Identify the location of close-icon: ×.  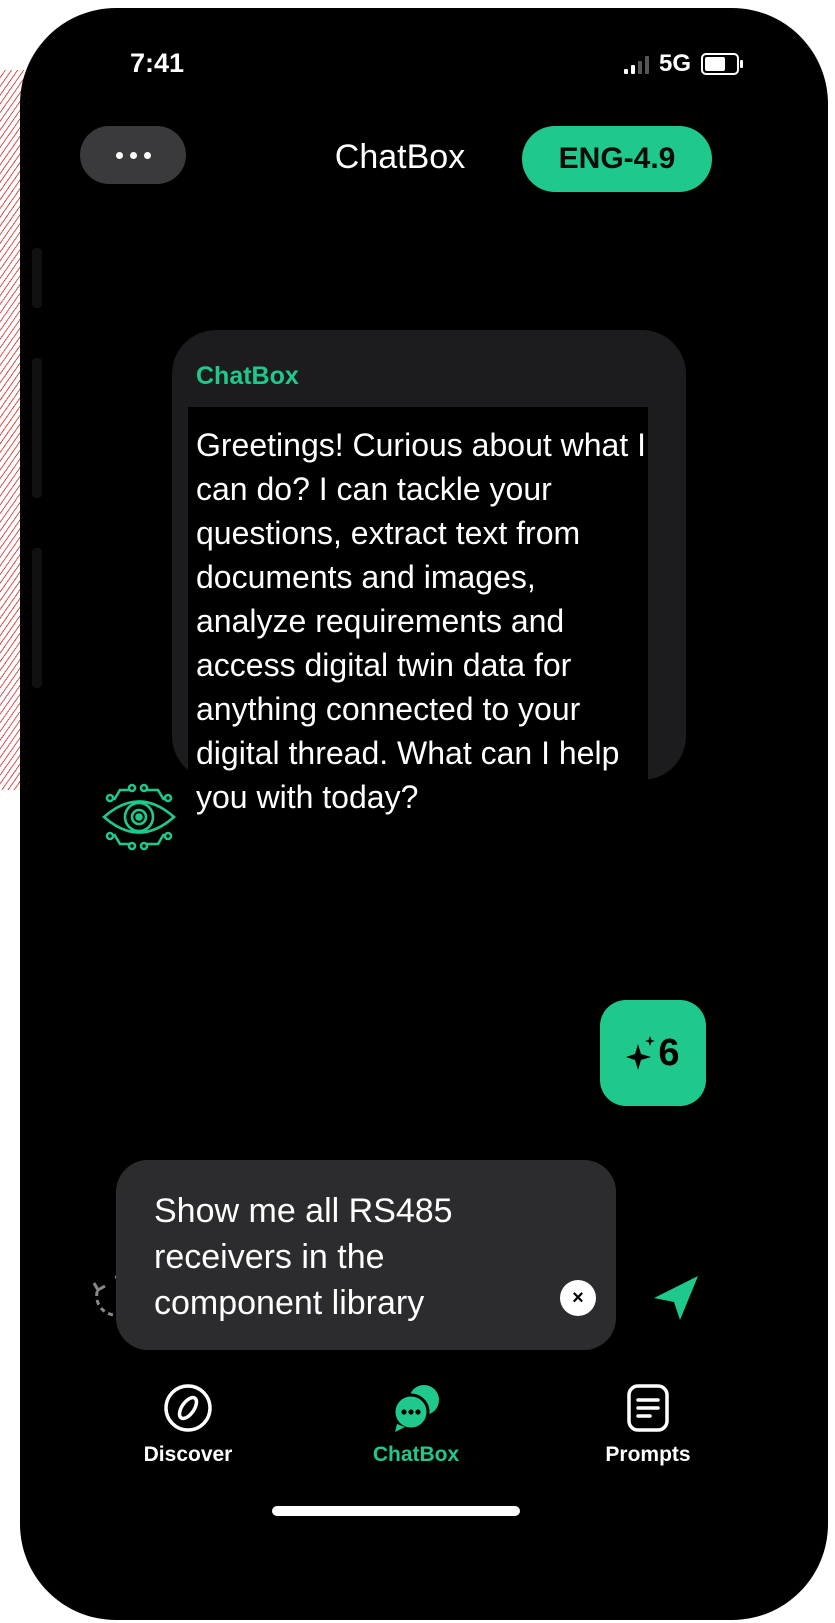
(578, 1297).